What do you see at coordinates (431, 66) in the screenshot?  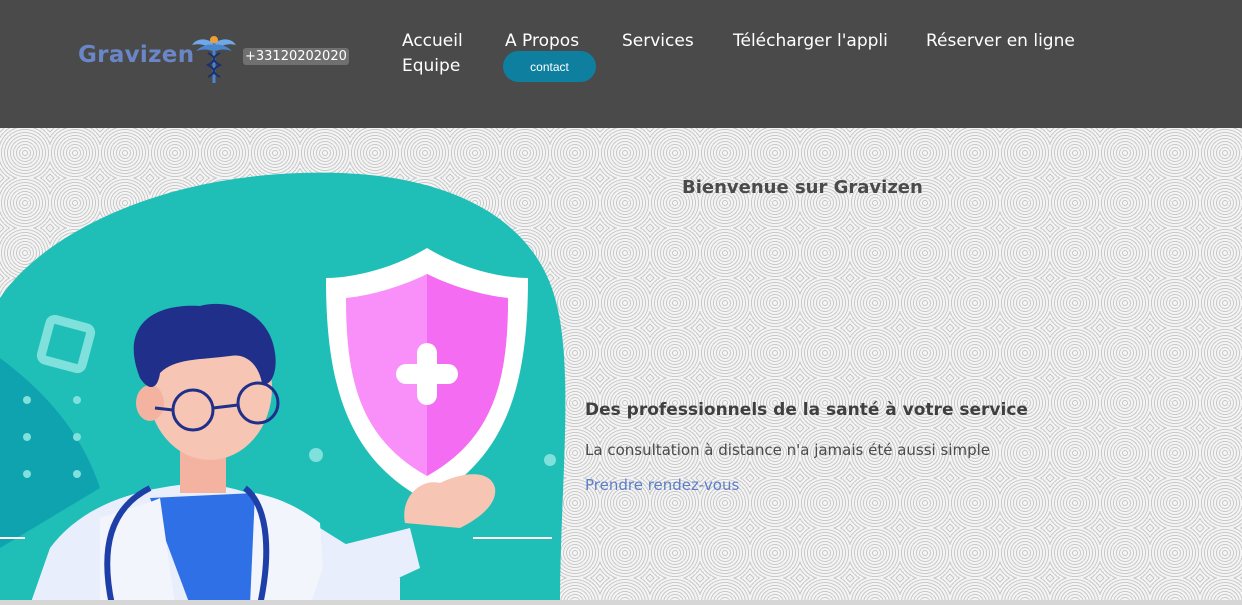 I see `nav-equipe: Equipe` at bounding box center [431, 66].